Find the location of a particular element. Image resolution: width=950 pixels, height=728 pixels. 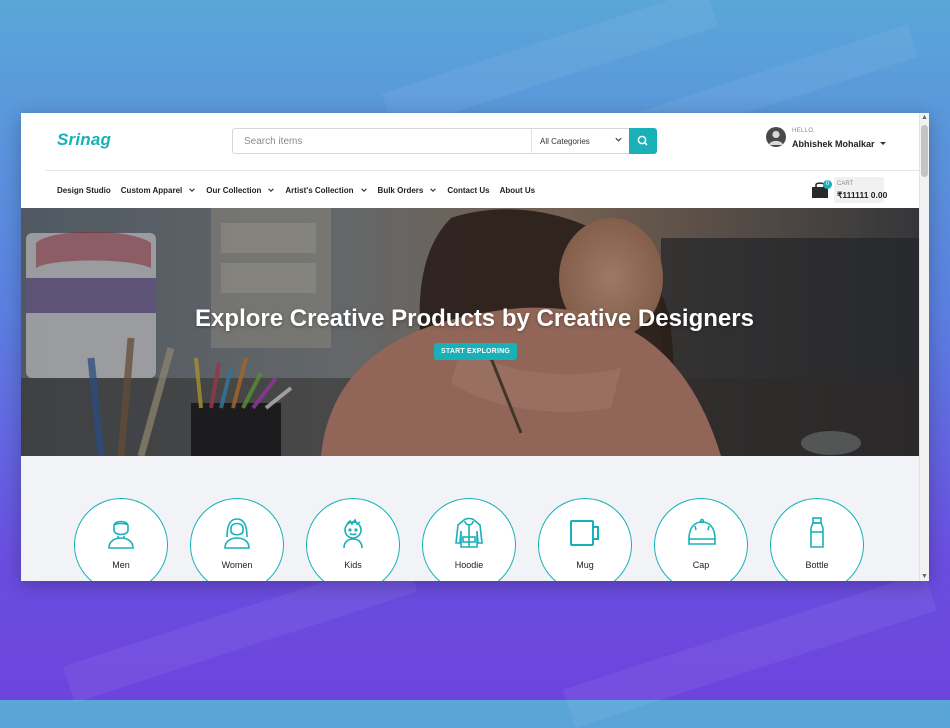

nav-item-design-studio: Design Studio is located at coordinates (84, 190).